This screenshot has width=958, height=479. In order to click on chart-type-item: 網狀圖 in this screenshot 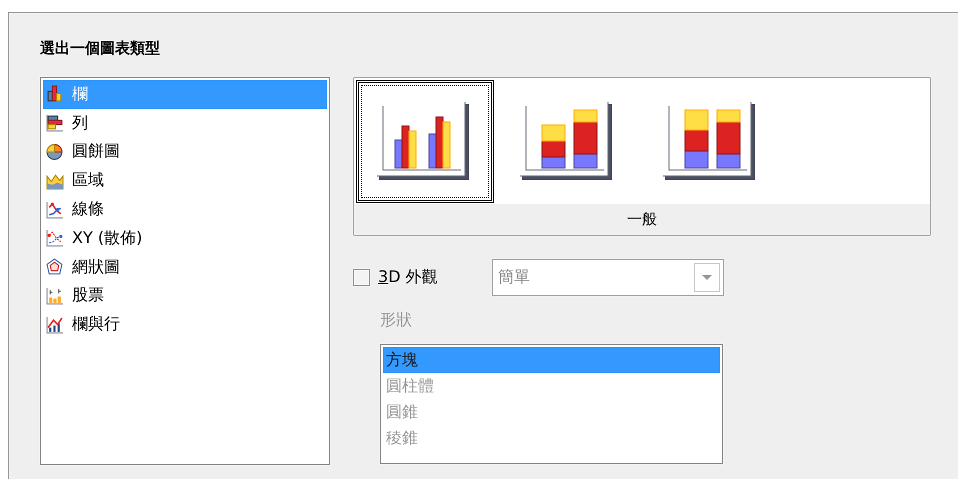, I will do `click(185, 267)`.